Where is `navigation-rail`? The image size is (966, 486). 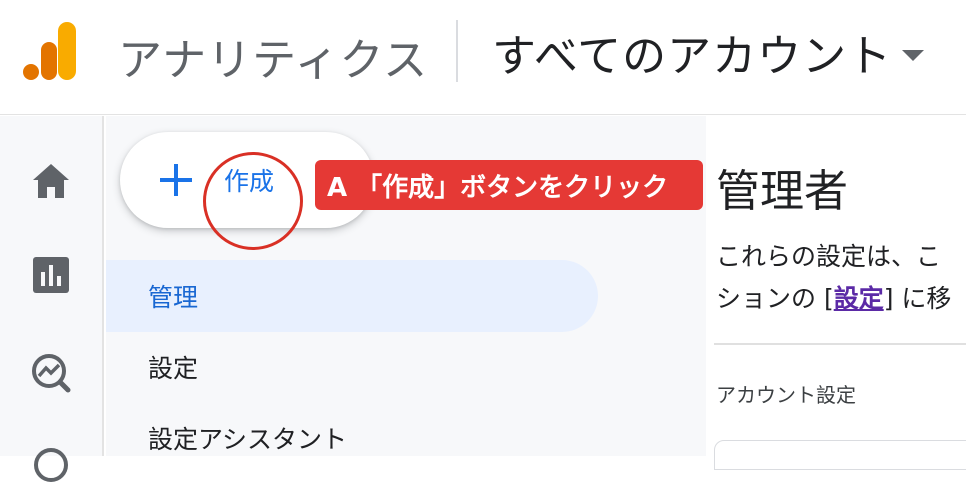 navigation-rail is located at coordinates (52, 299).